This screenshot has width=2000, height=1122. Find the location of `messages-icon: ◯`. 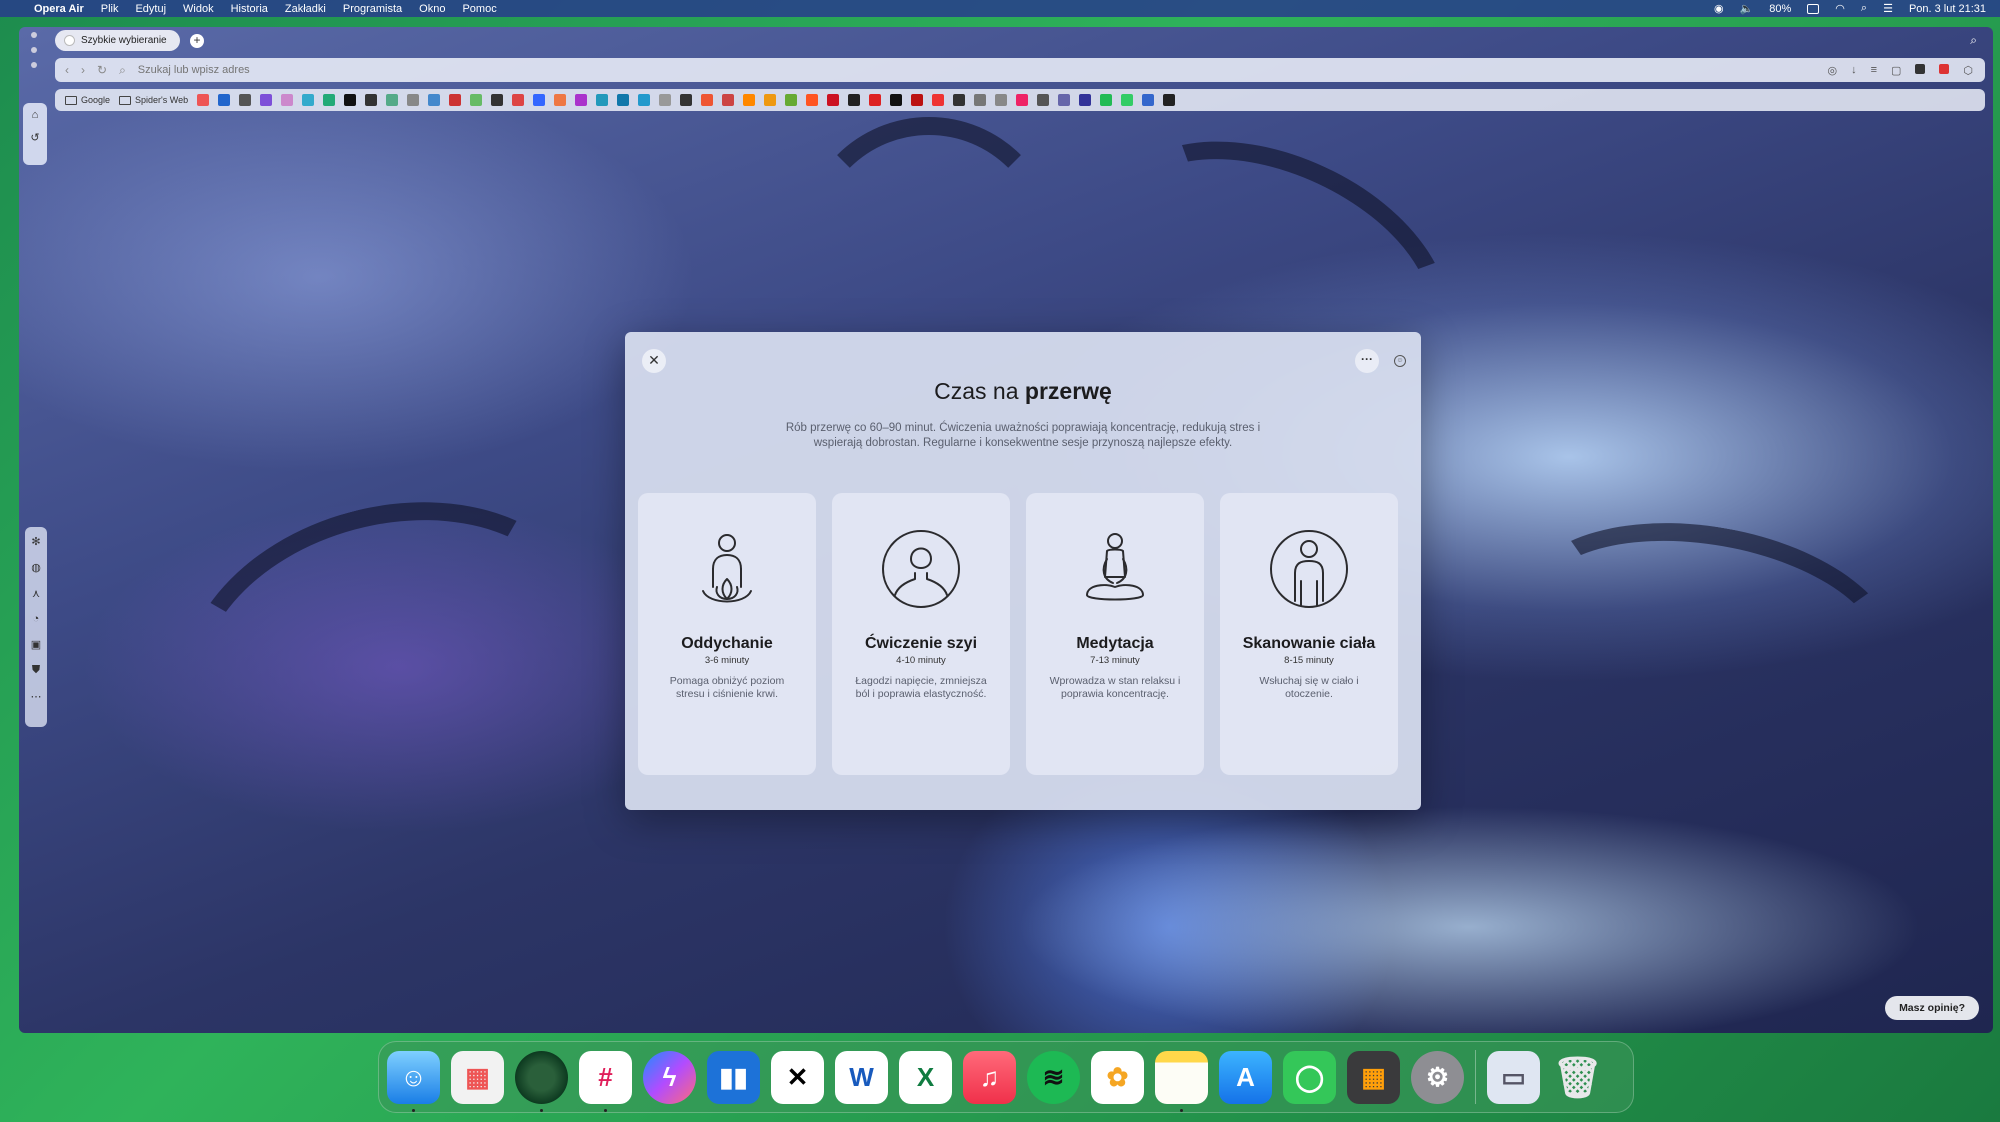

messages-icon: ◯ is located at coordinates (1309, 1077).